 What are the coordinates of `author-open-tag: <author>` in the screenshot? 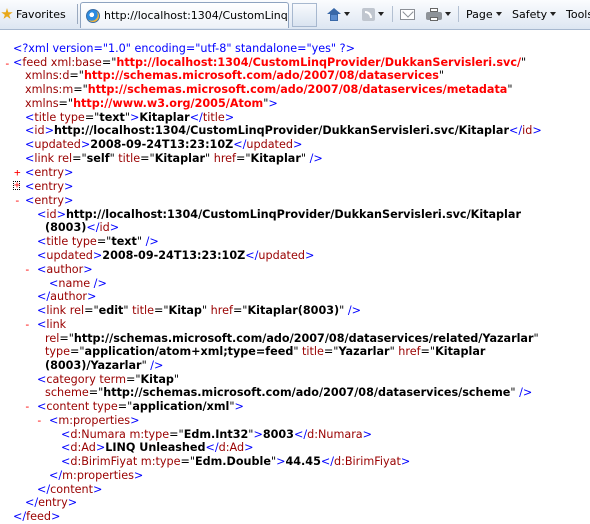 It's located at (65, 269).